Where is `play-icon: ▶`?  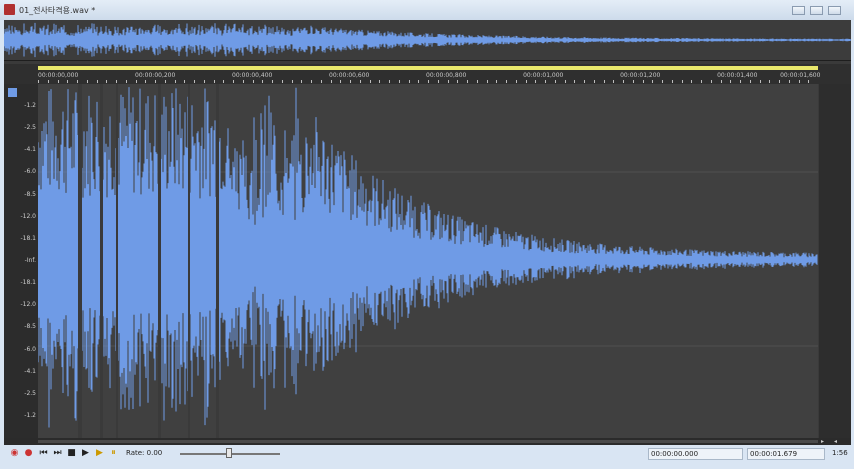 play-icon: ▶ is located at coordinates (85, 453).